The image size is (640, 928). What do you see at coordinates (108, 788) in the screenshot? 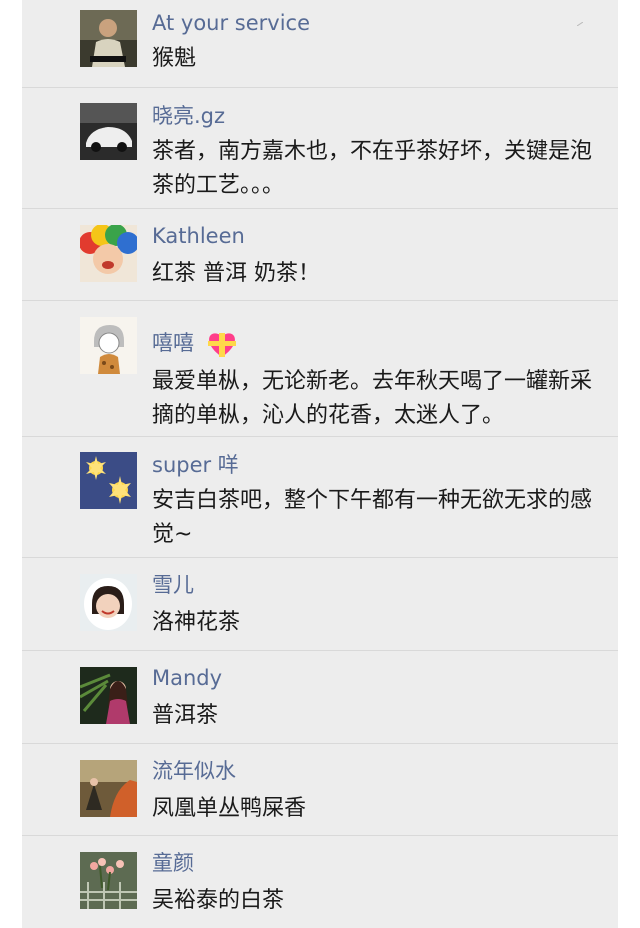
I see `painting-avatar` at bounding box center [108, 788].